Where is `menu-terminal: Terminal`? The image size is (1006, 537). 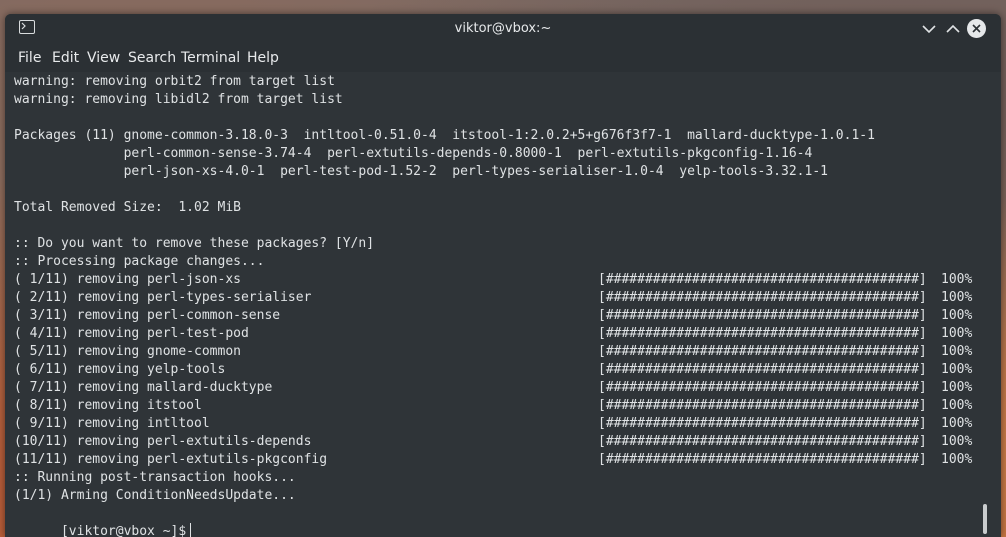
menu-terminal: Terminal is located at coordinates (210, 58).